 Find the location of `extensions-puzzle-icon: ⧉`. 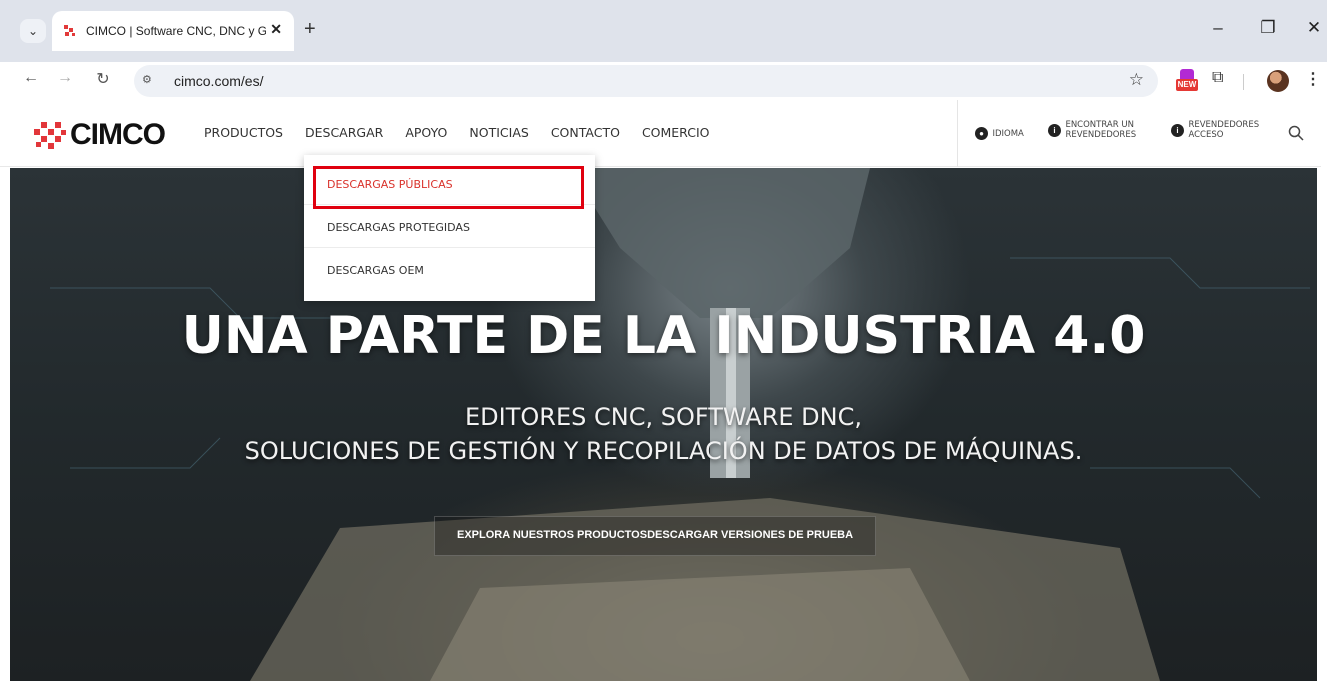

extensions-puzzle-icon: ⧉ is located at coordinates (1217, 78).